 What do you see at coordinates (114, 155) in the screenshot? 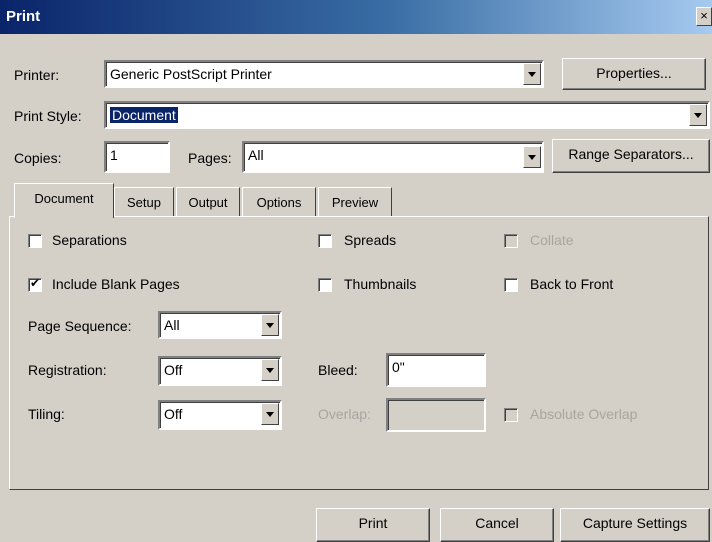
I see `copies-value: 1` at bounding box center [114, 155].